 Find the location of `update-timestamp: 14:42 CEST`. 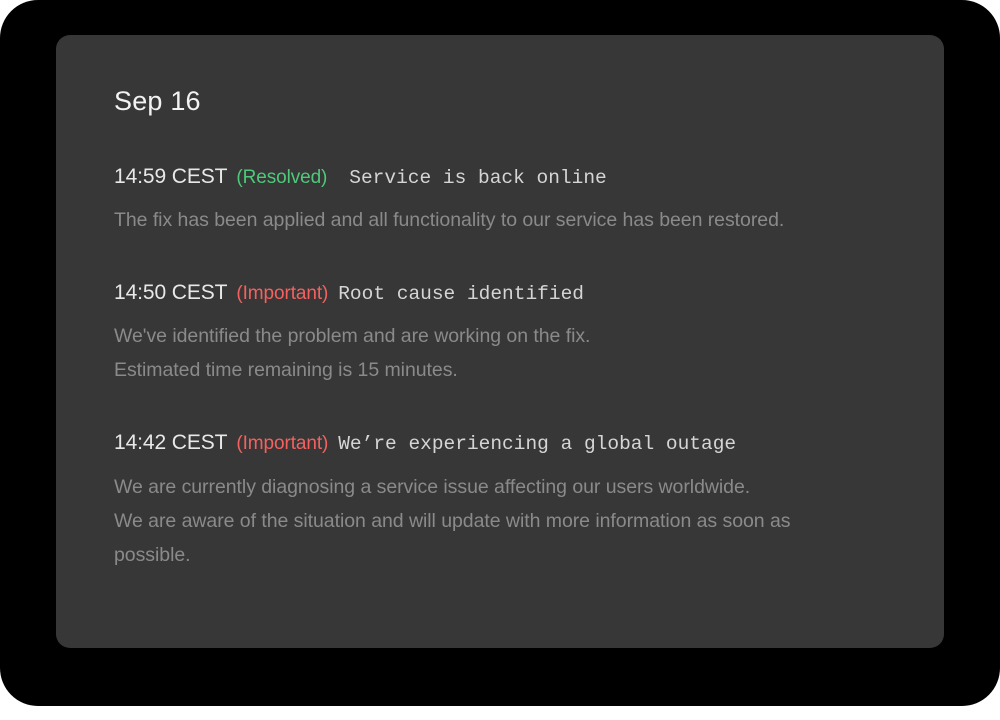

update-timestamp: 14:42 CEST is located at coordinates (171, 443).